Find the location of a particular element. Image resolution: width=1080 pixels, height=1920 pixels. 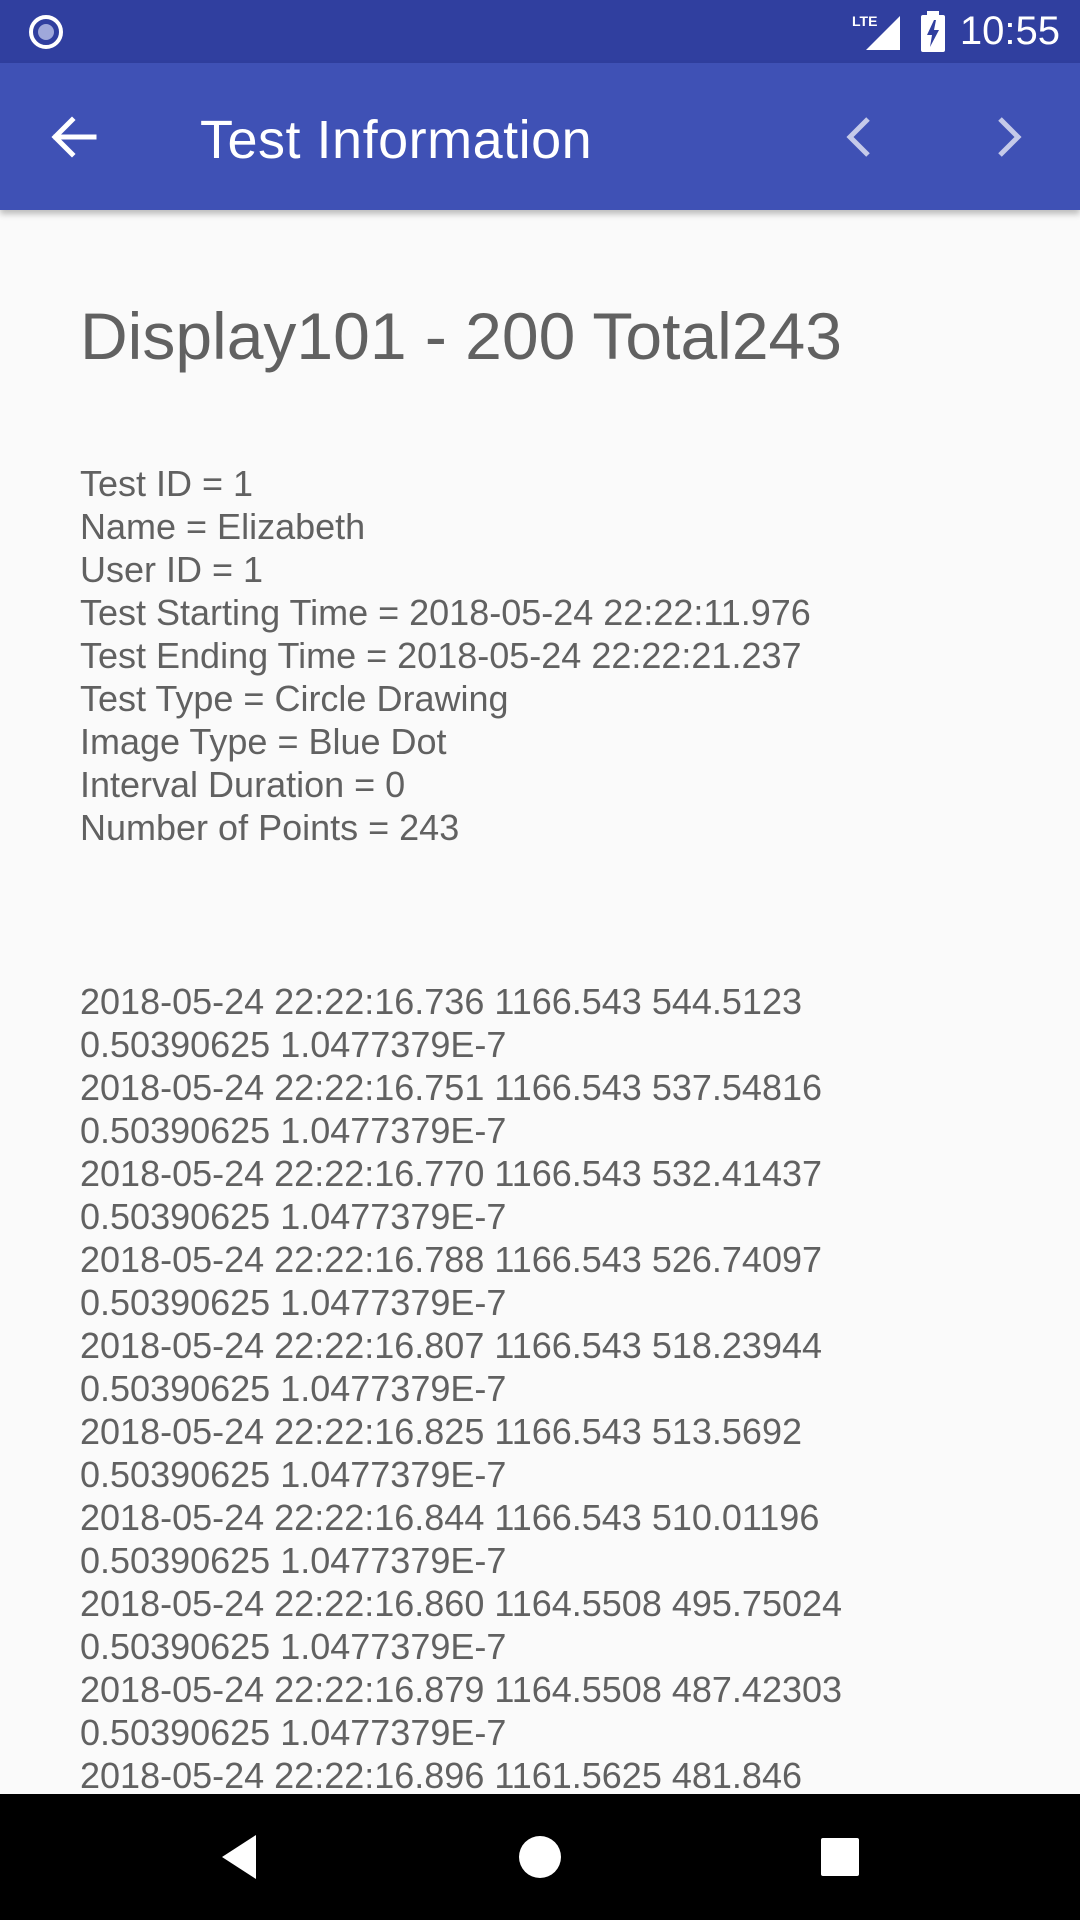

notification-icon is located at coordinates (46, 32).